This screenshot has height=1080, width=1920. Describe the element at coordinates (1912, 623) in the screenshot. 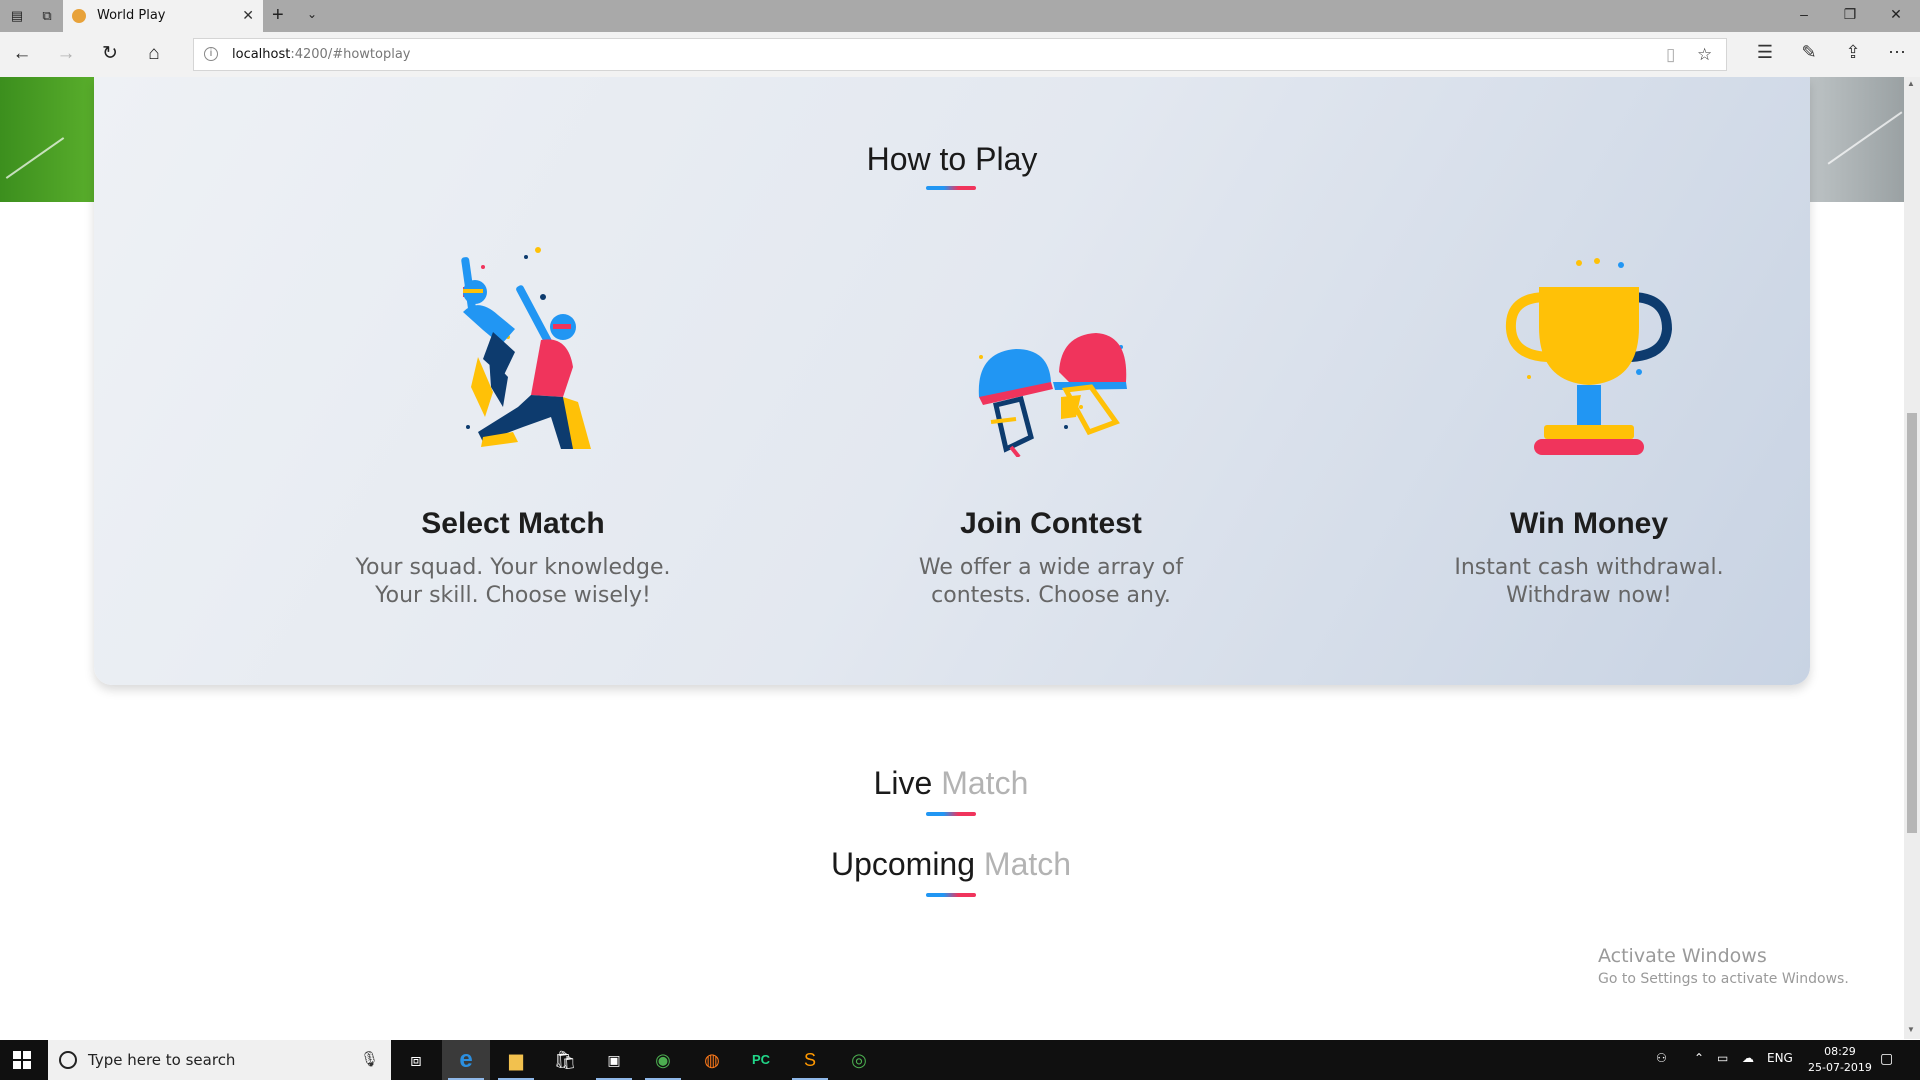

I see `scrollbar-thumb` at that location.